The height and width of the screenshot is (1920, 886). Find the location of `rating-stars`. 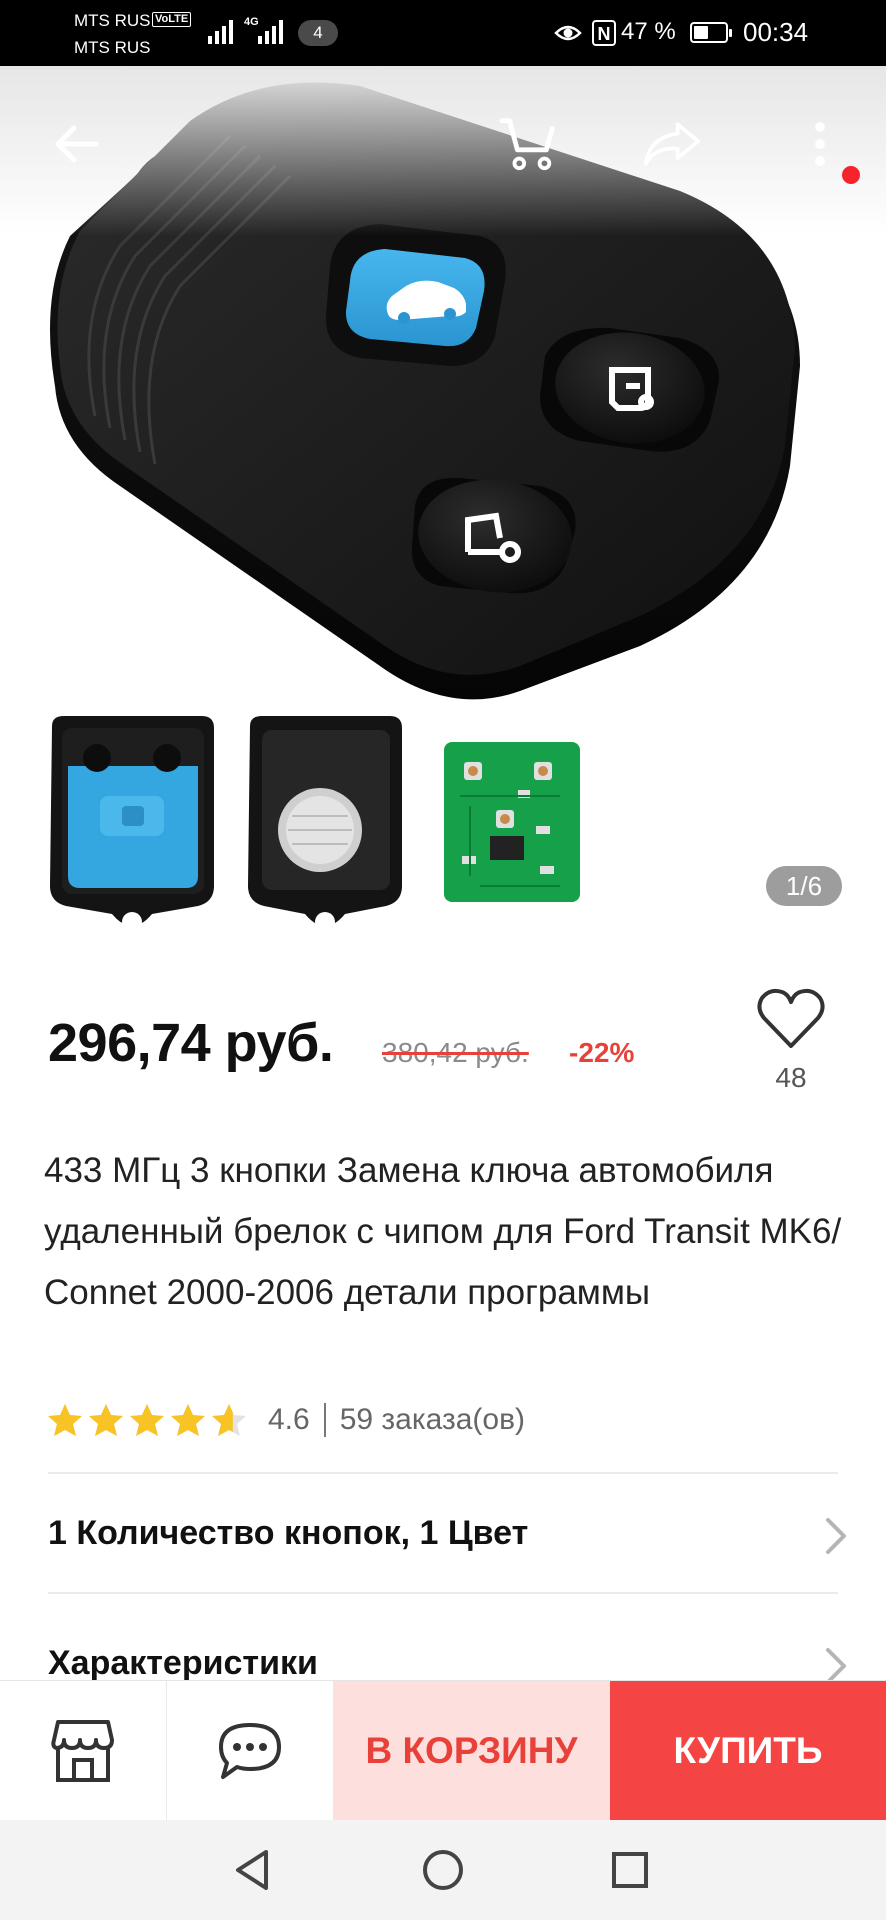

rating-stars is located at coordinates (147, 1420).